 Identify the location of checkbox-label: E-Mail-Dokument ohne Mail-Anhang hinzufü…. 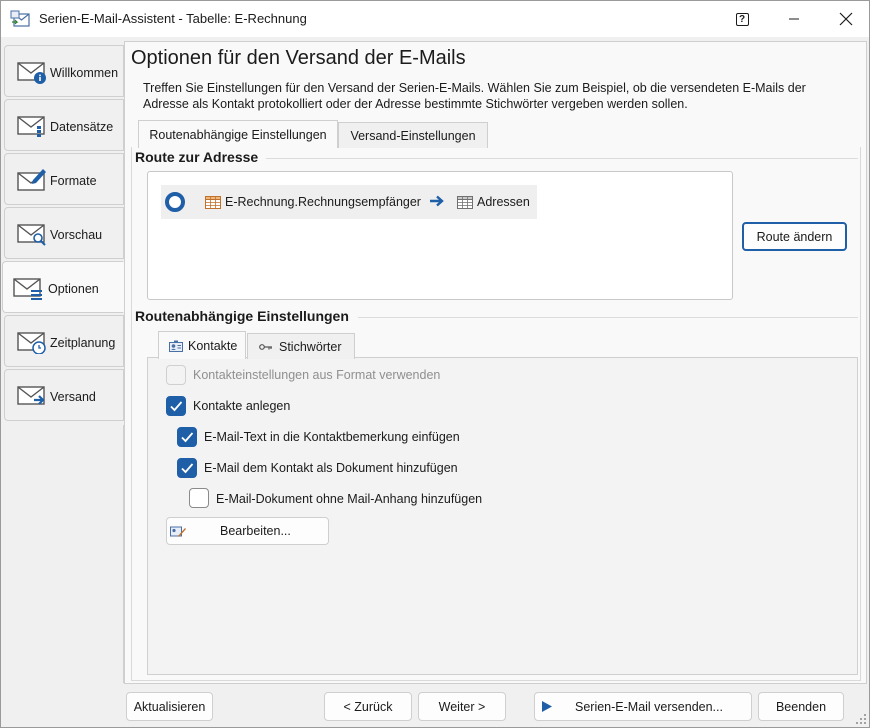
(349, 499).